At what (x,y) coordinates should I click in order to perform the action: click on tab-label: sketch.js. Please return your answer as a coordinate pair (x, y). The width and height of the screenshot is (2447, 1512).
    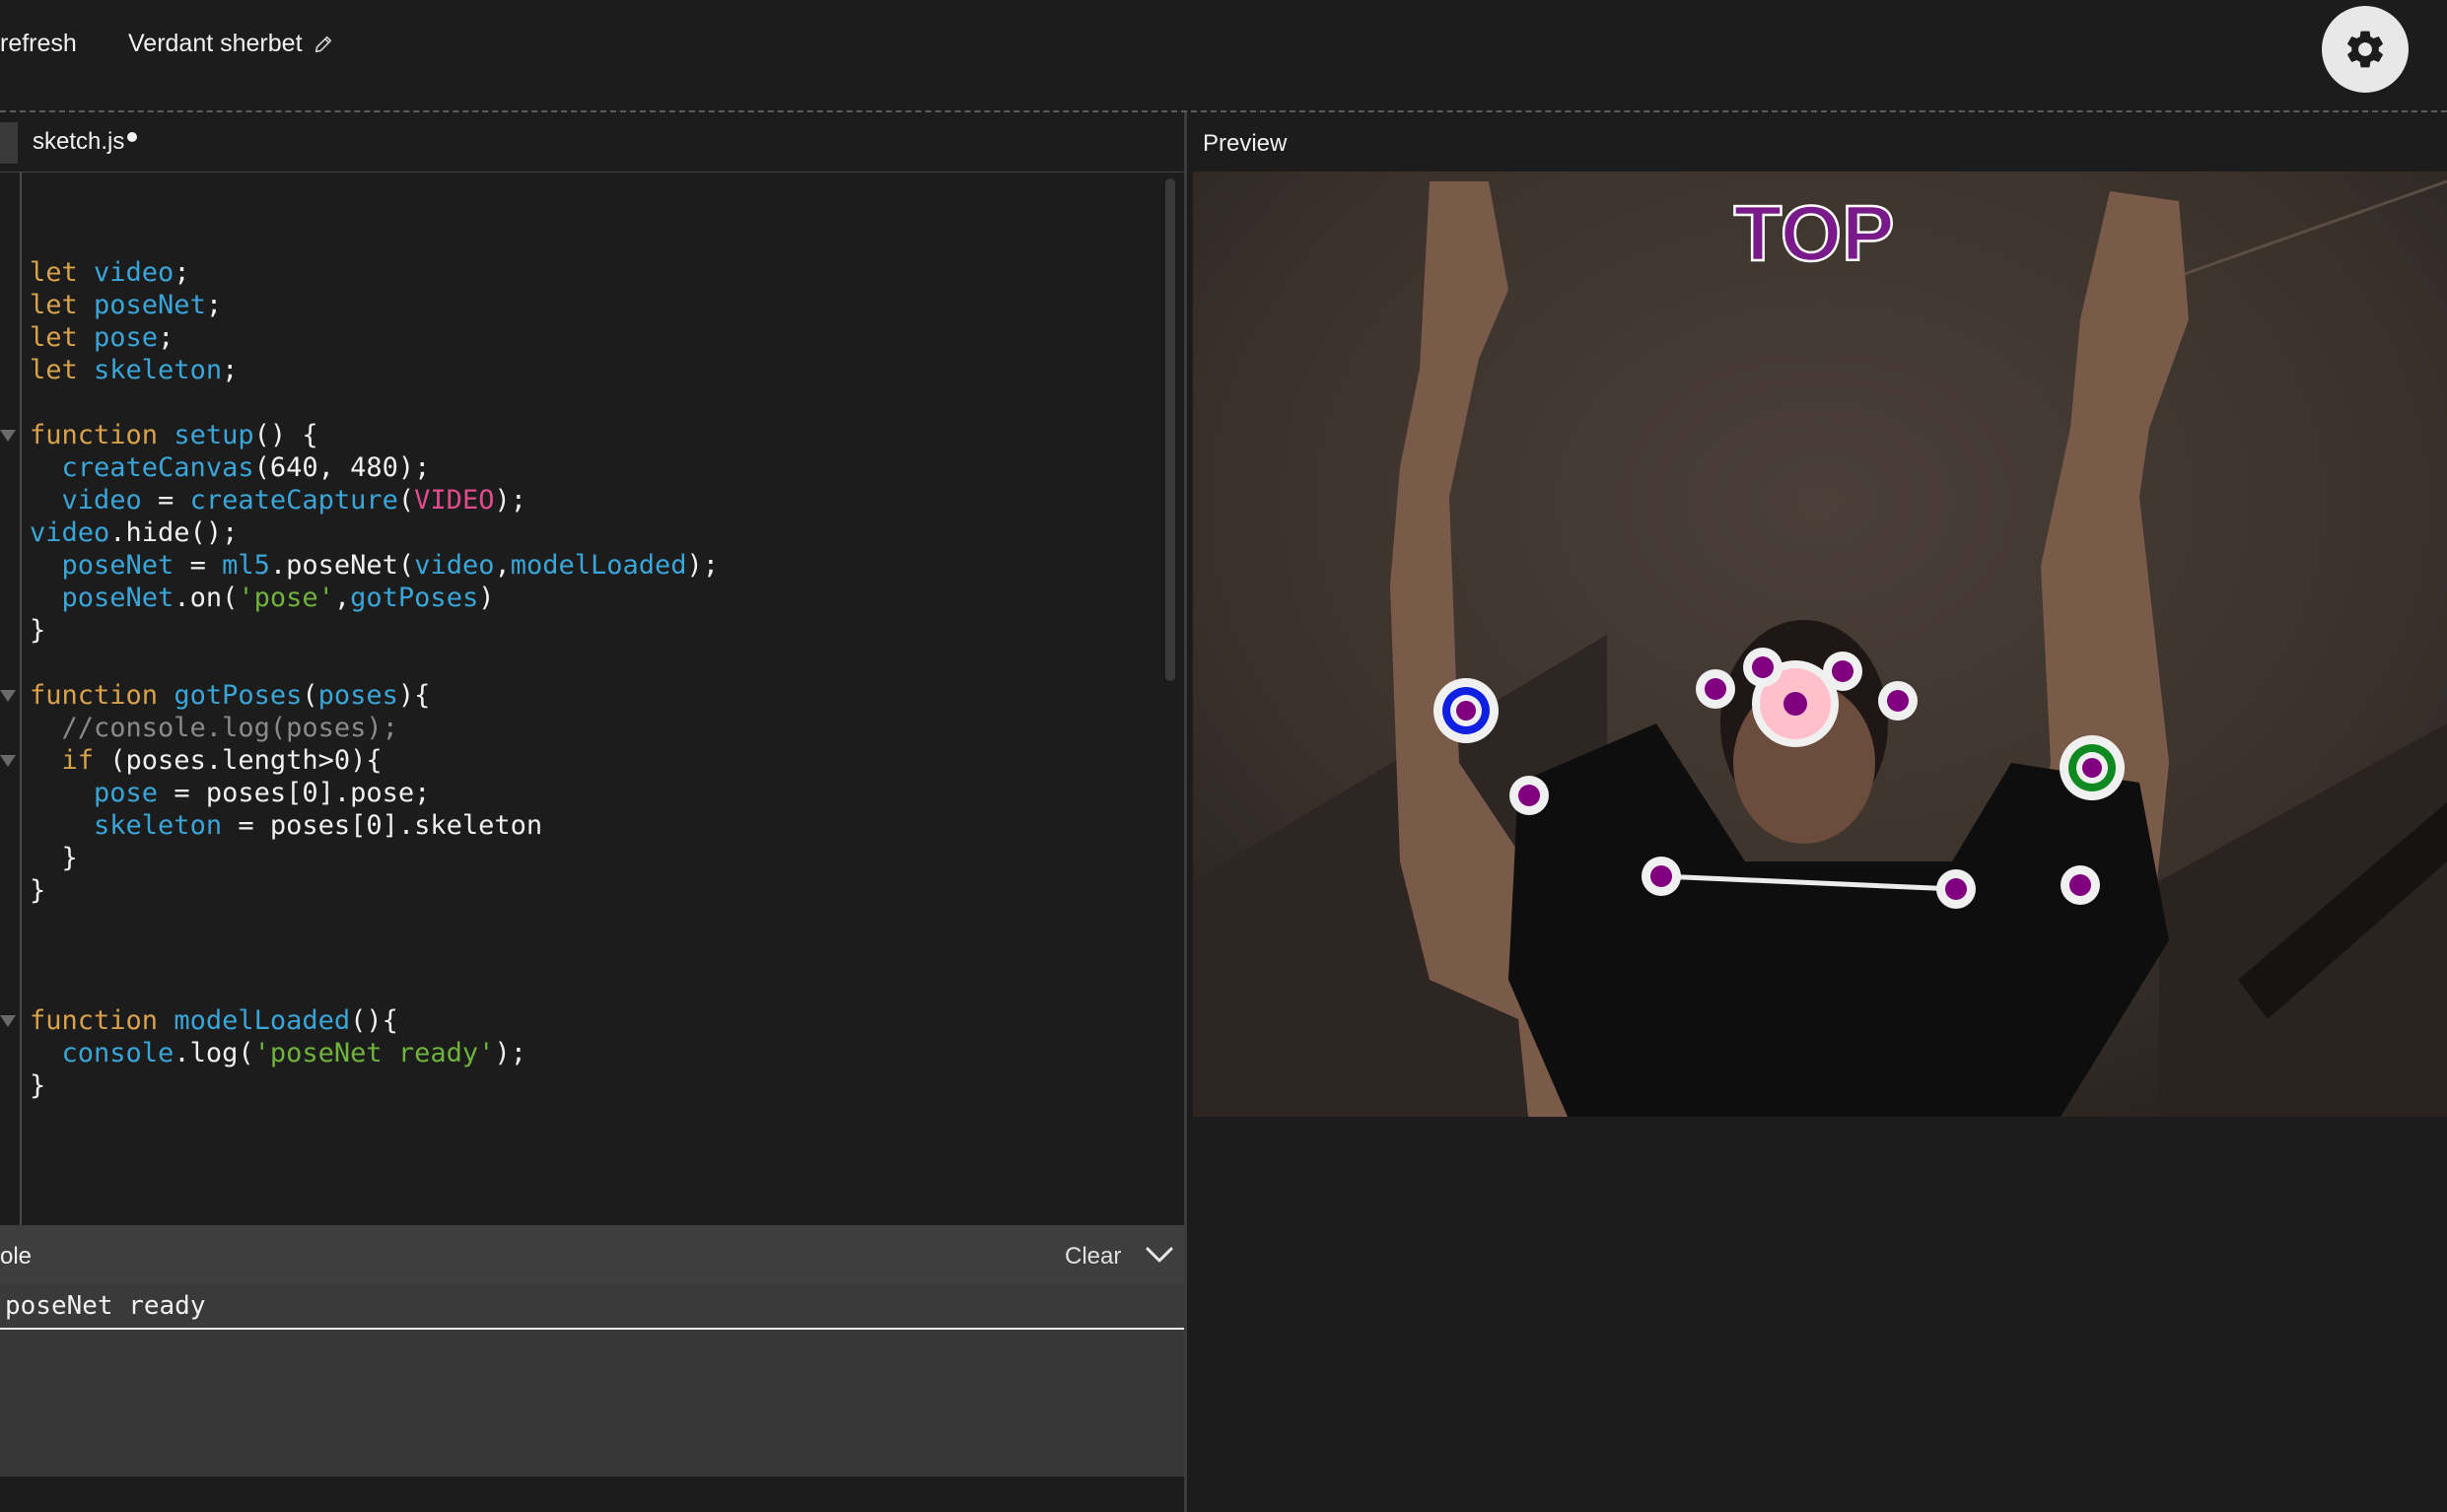
    Looking at the image, I should click on (79, 142).